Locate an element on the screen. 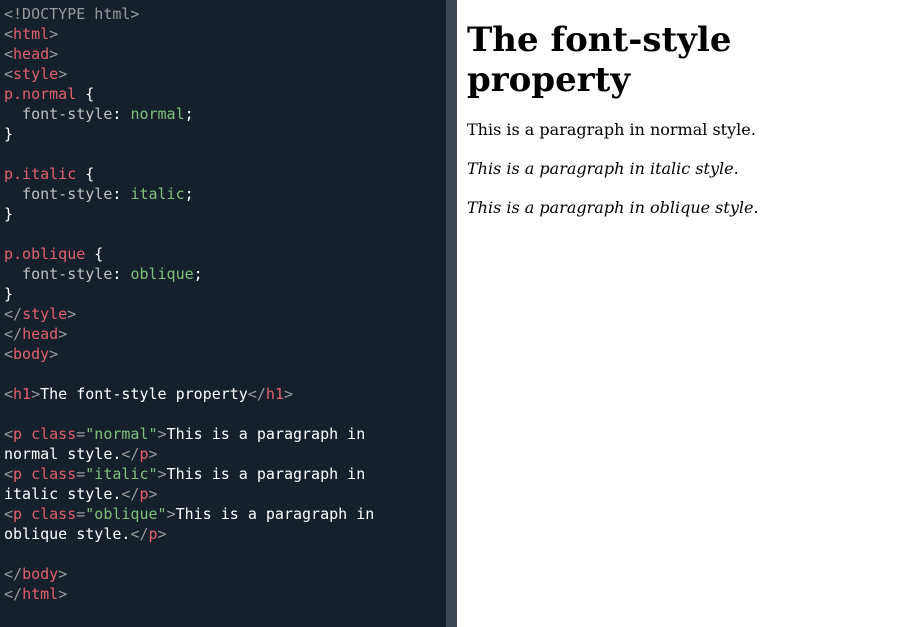 This screenshot has height=627, width=903. code-line: p.oblique { is located at coordinates (225, 254).